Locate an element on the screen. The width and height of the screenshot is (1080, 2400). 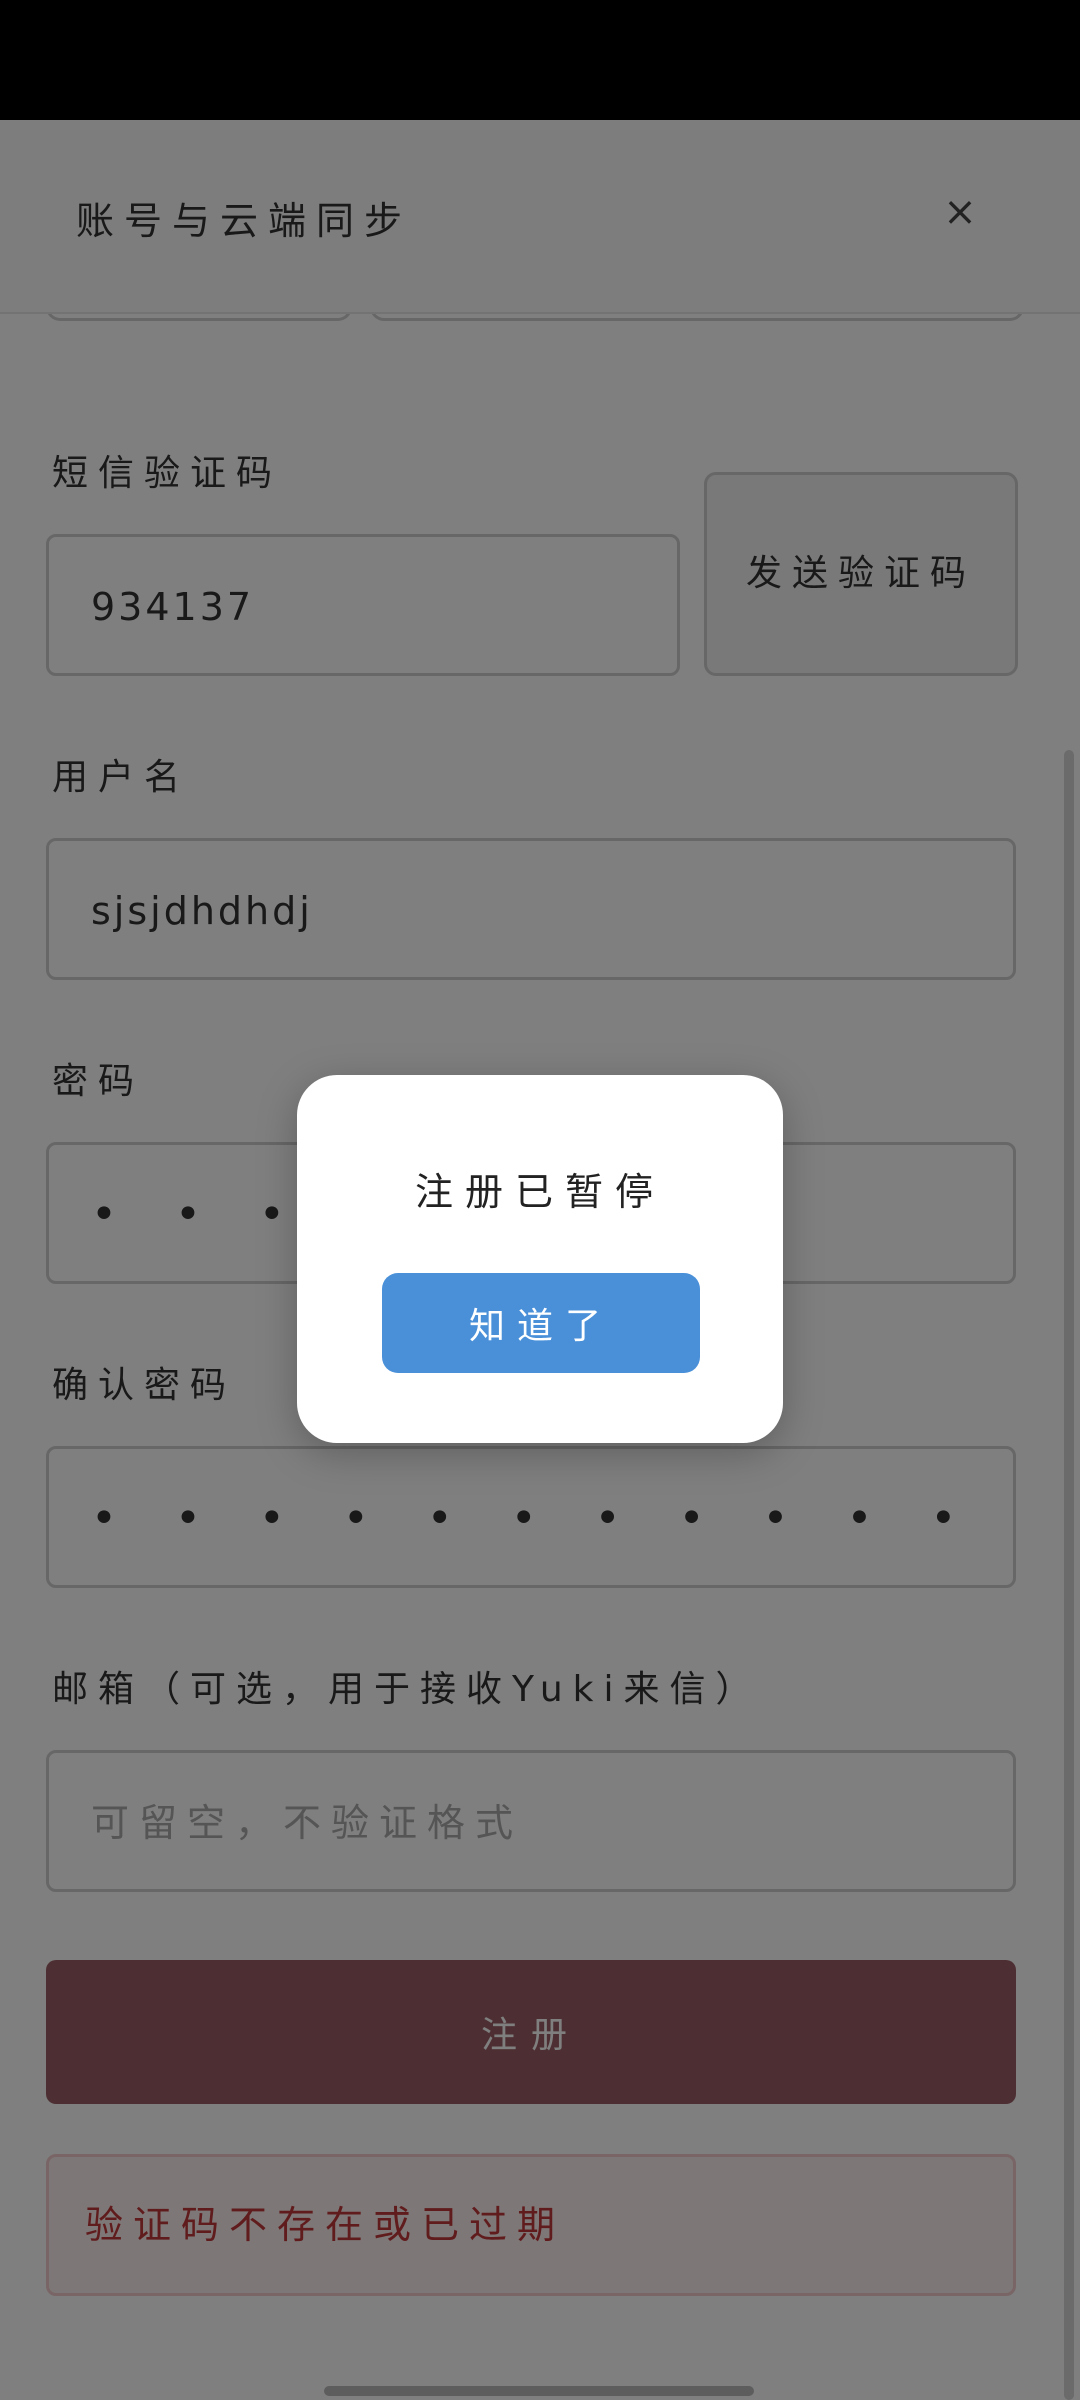
notice-dialog: 注册已暂停 知道了 is located at coordinates (540, 1259).